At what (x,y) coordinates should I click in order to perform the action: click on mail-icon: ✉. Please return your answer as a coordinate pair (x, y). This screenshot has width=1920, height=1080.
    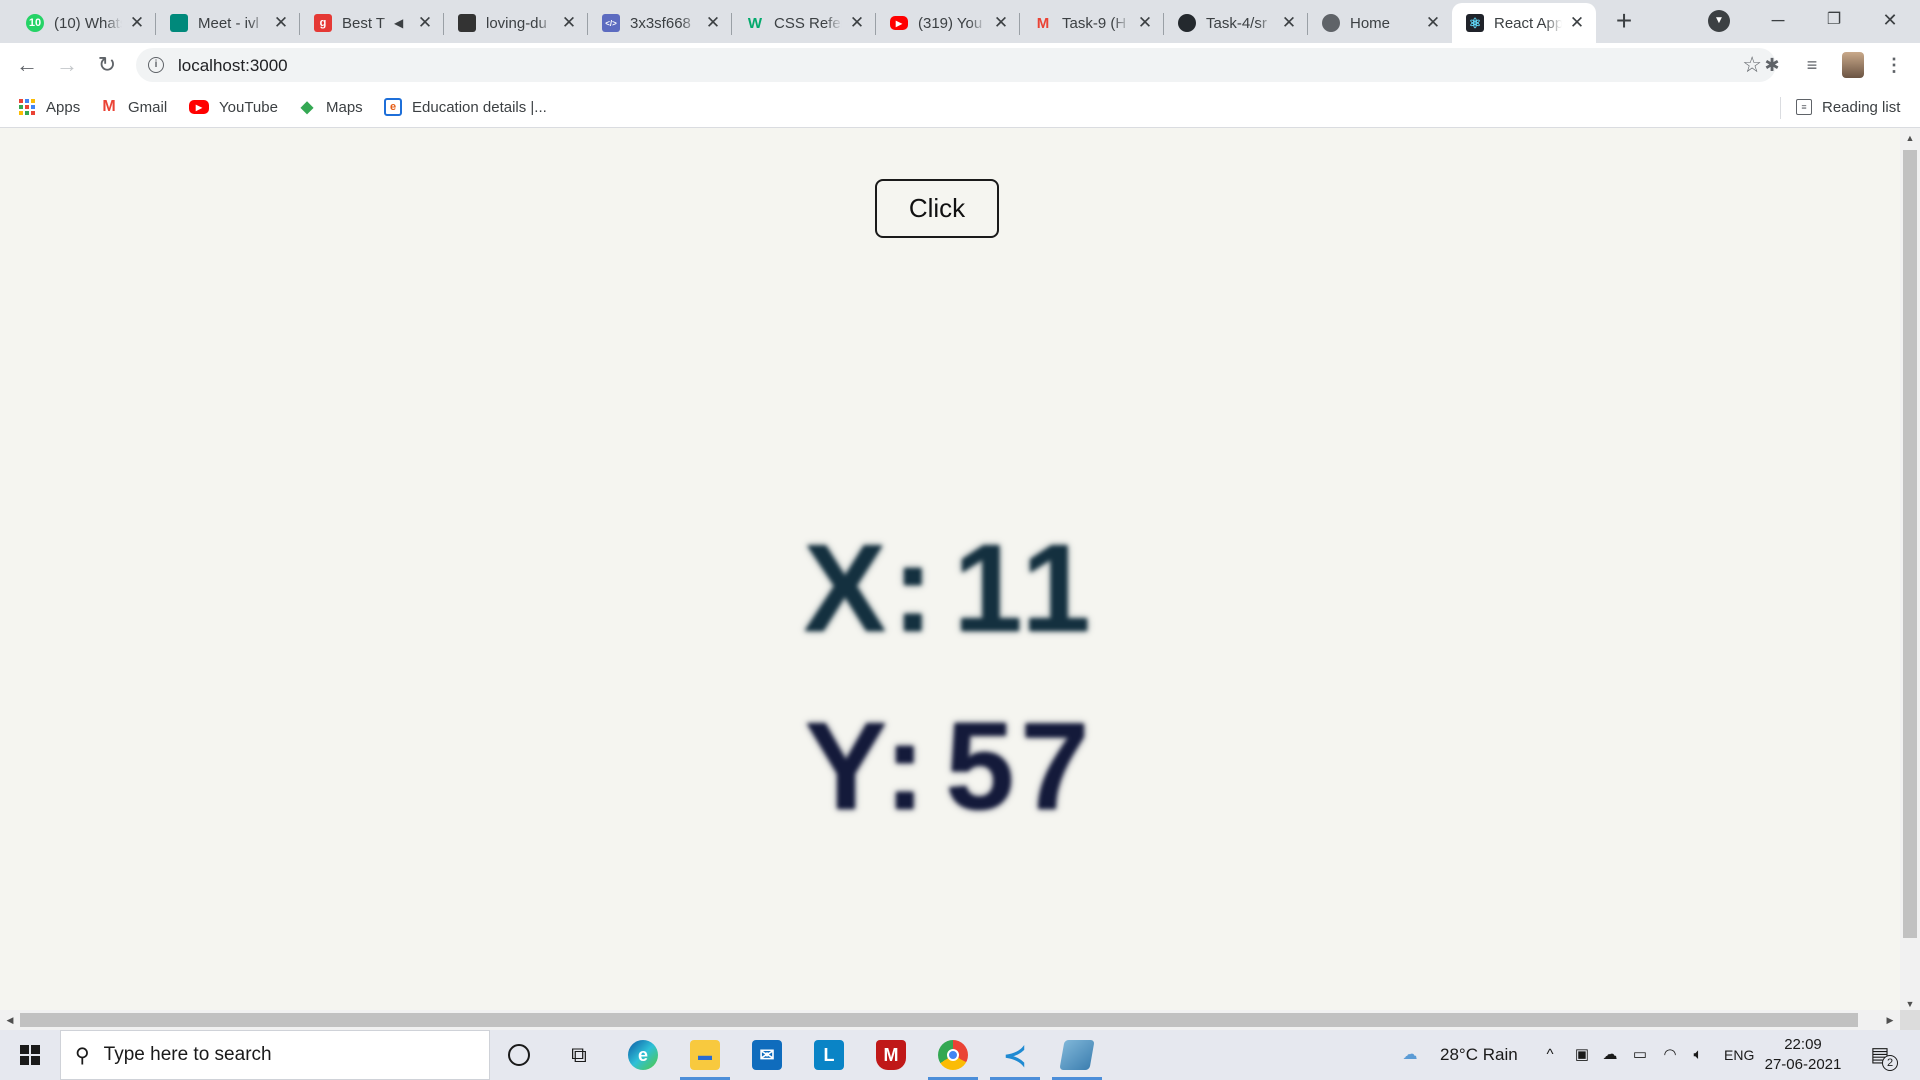
    Looking at the image, I should click on (767, 1055).